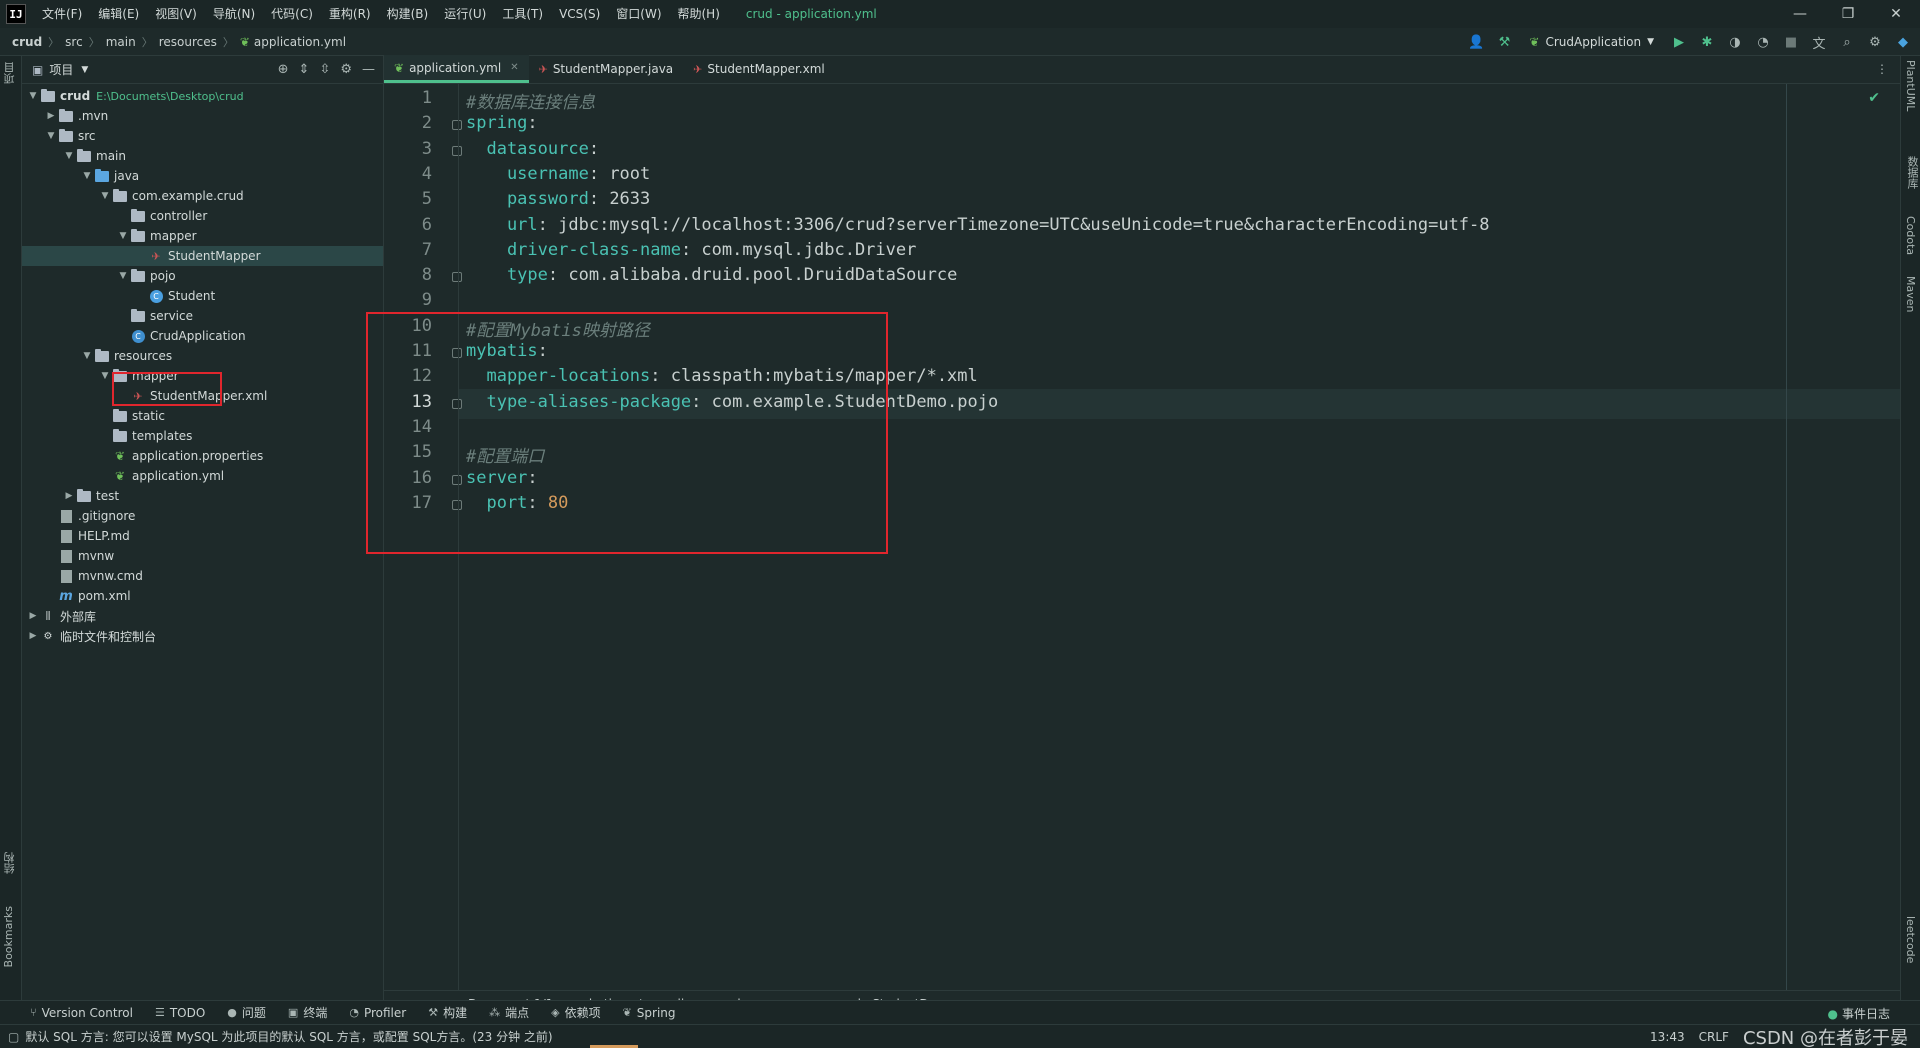  Describe the element at coordinates (1910, 235) in the screenshot. I see `right-tool-window-tab: Codota` at that location.